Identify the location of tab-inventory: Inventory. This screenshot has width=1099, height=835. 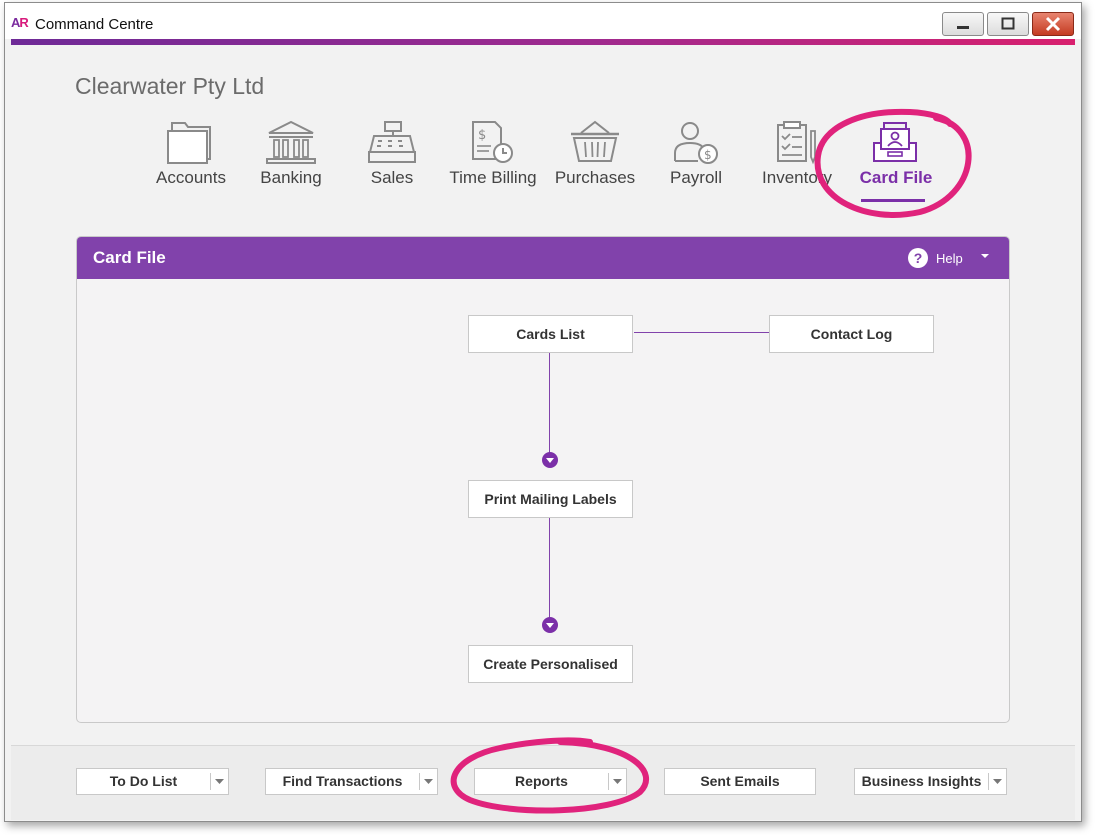
(797, 159).